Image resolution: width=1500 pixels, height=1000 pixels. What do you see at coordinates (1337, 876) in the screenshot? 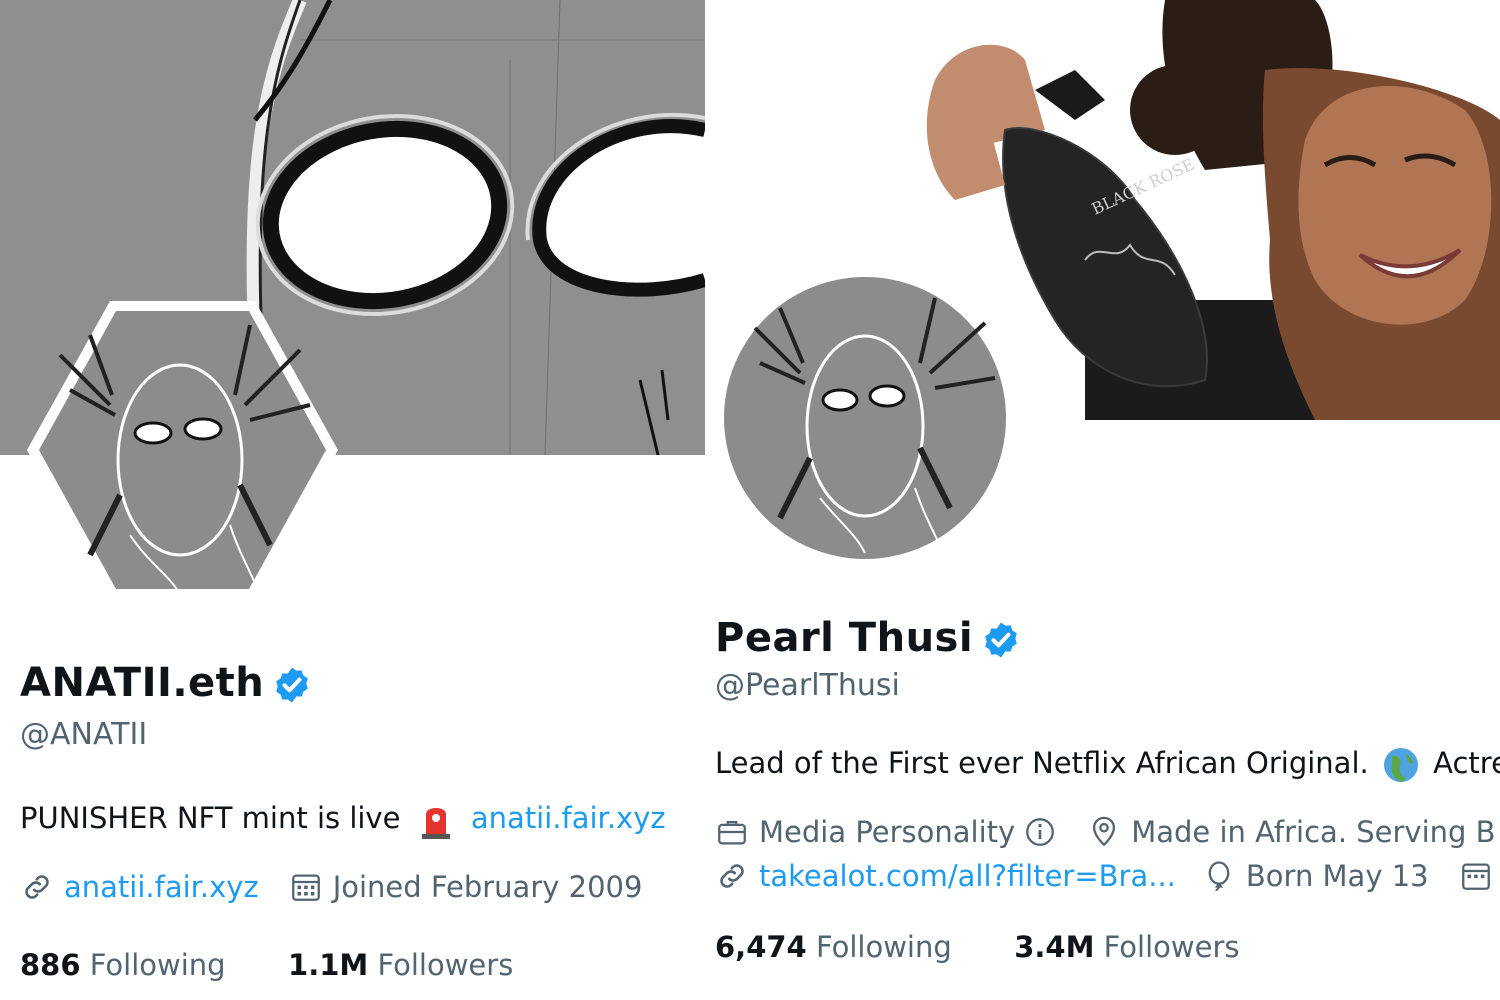
I see `birth-date: Born May 13` at bounding box center [1337, 876].